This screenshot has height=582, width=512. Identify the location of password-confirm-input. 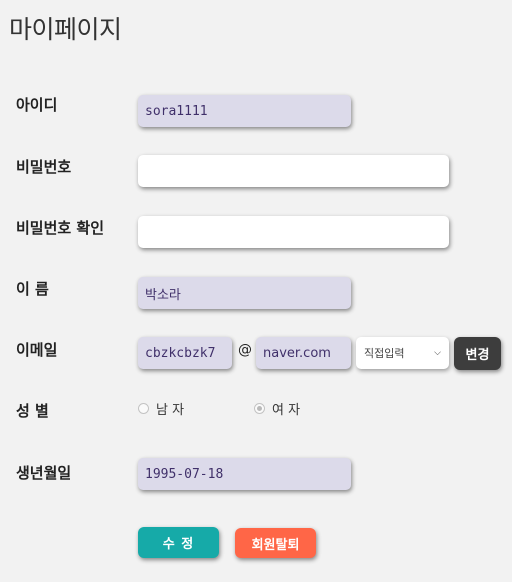
(293, 232).